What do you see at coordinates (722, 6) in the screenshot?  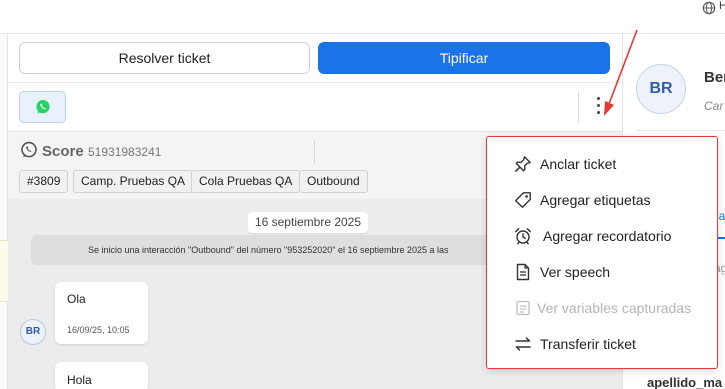 I see `language-label: H` at bounding box center [722, 6].